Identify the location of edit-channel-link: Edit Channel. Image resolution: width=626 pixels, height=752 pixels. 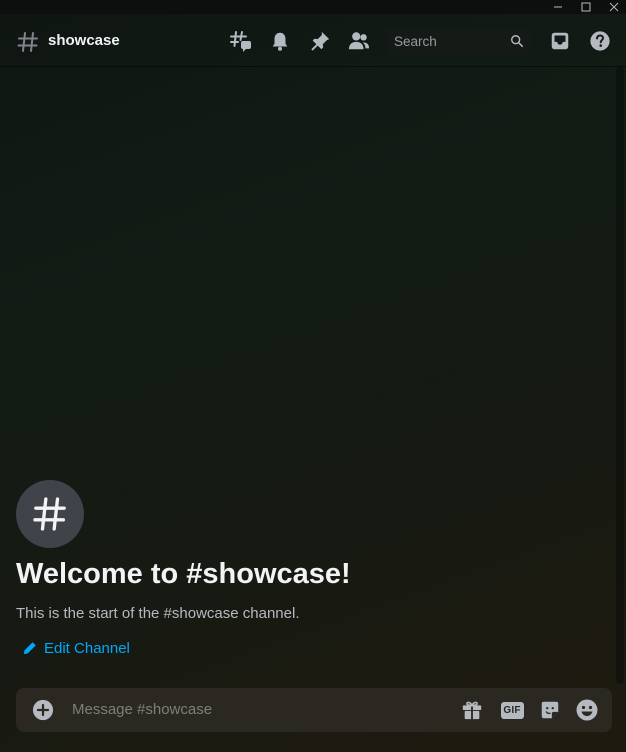
(76, 648).